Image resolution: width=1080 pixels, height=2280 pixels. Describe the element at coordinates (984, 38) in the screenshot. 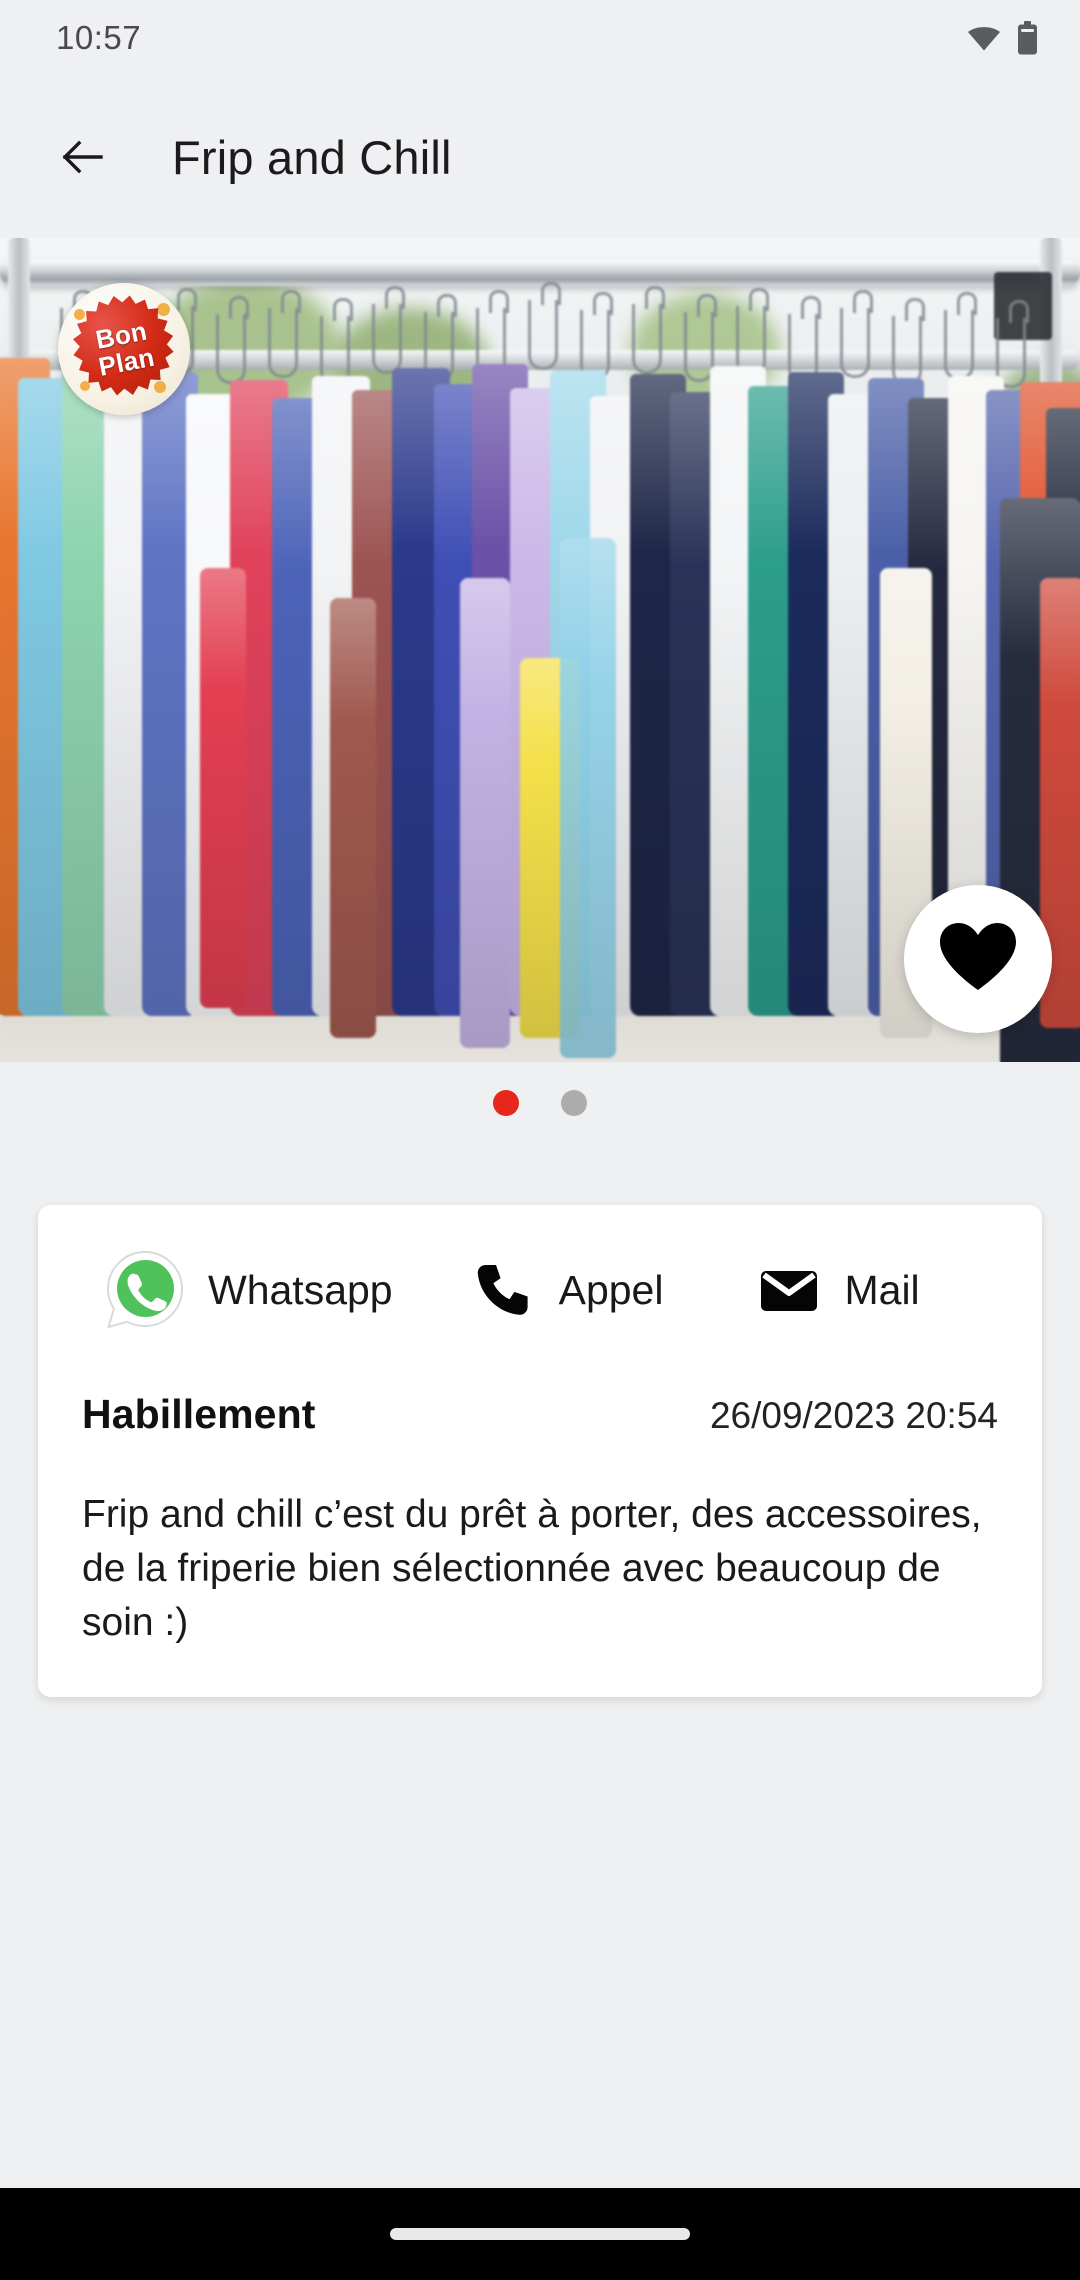

I see `wifi-icon` at that location.